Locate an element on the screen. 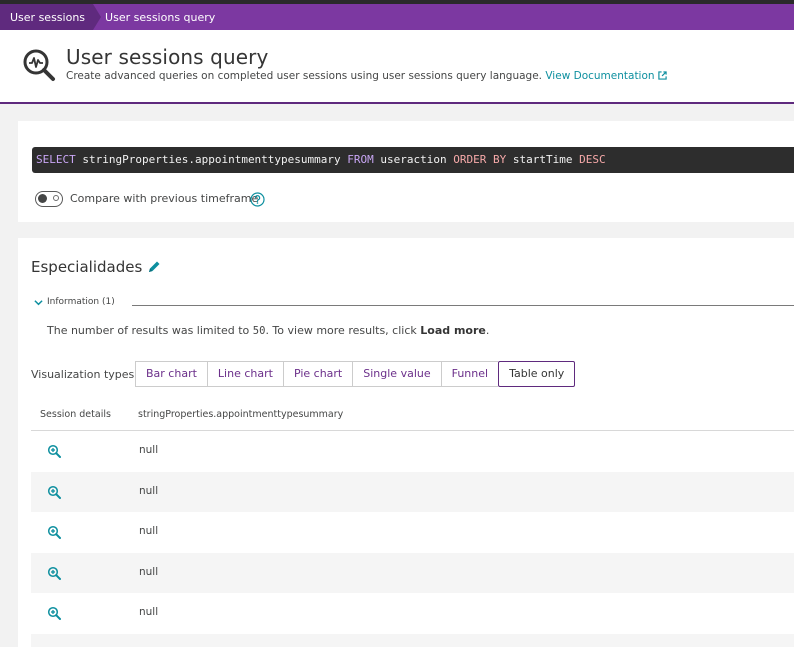 The image size is (794, 647). query-dir-keyword: DESC is located at coordinates (592, 159).